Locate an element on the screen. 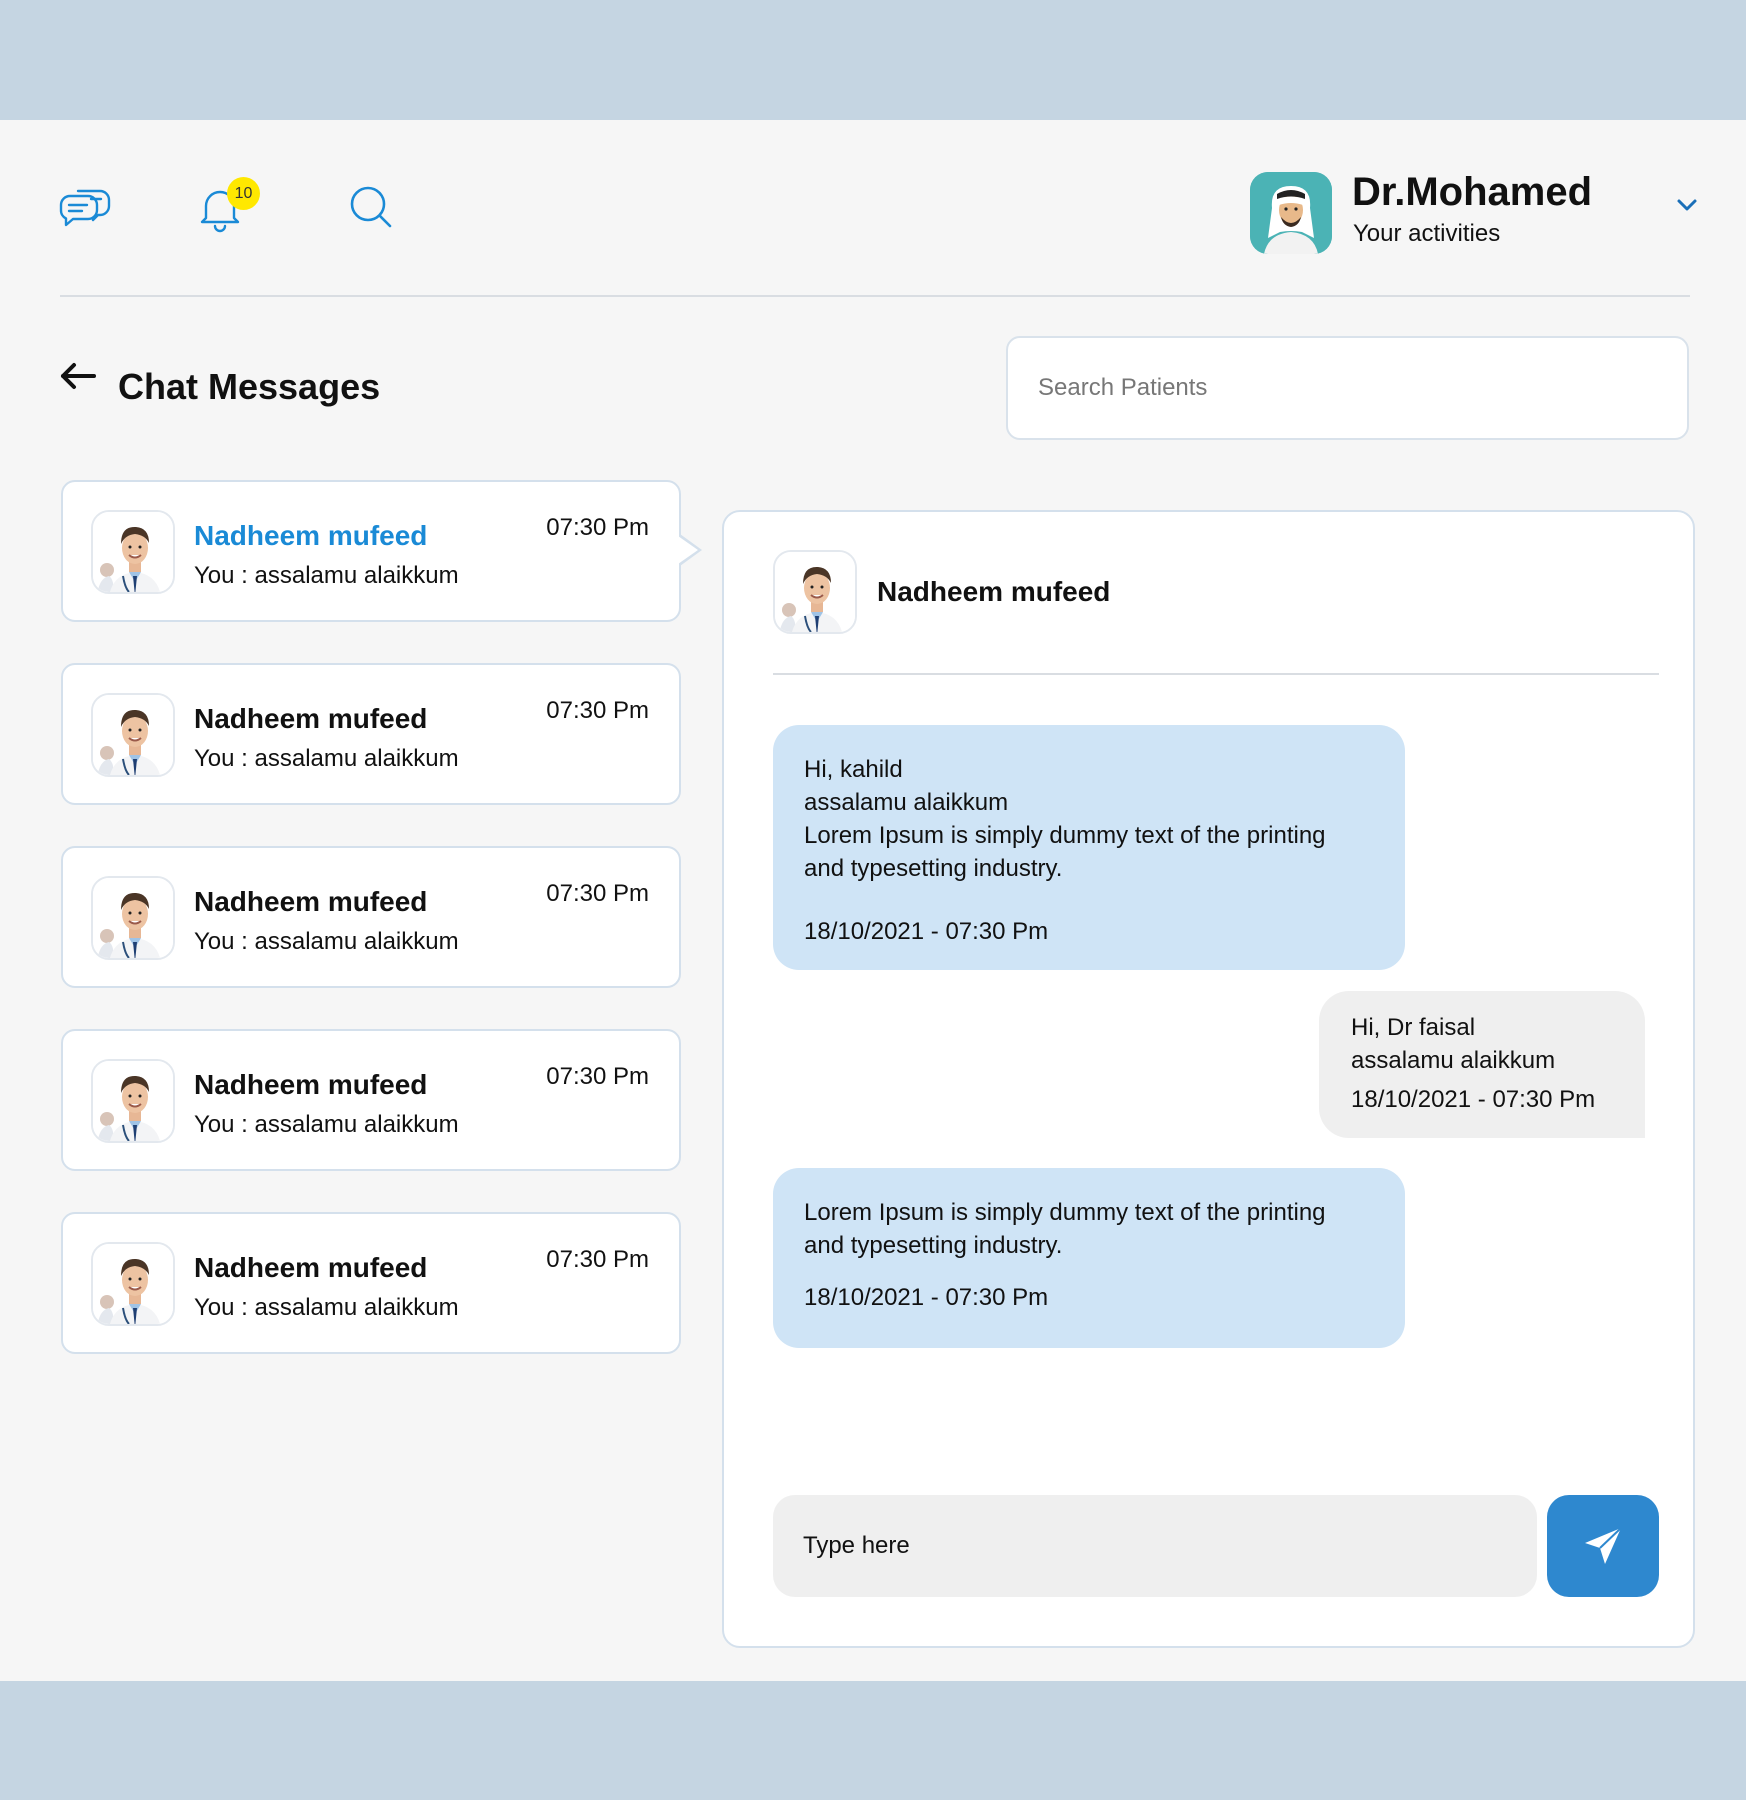  message-input is located at coordinates (1170, 1546).